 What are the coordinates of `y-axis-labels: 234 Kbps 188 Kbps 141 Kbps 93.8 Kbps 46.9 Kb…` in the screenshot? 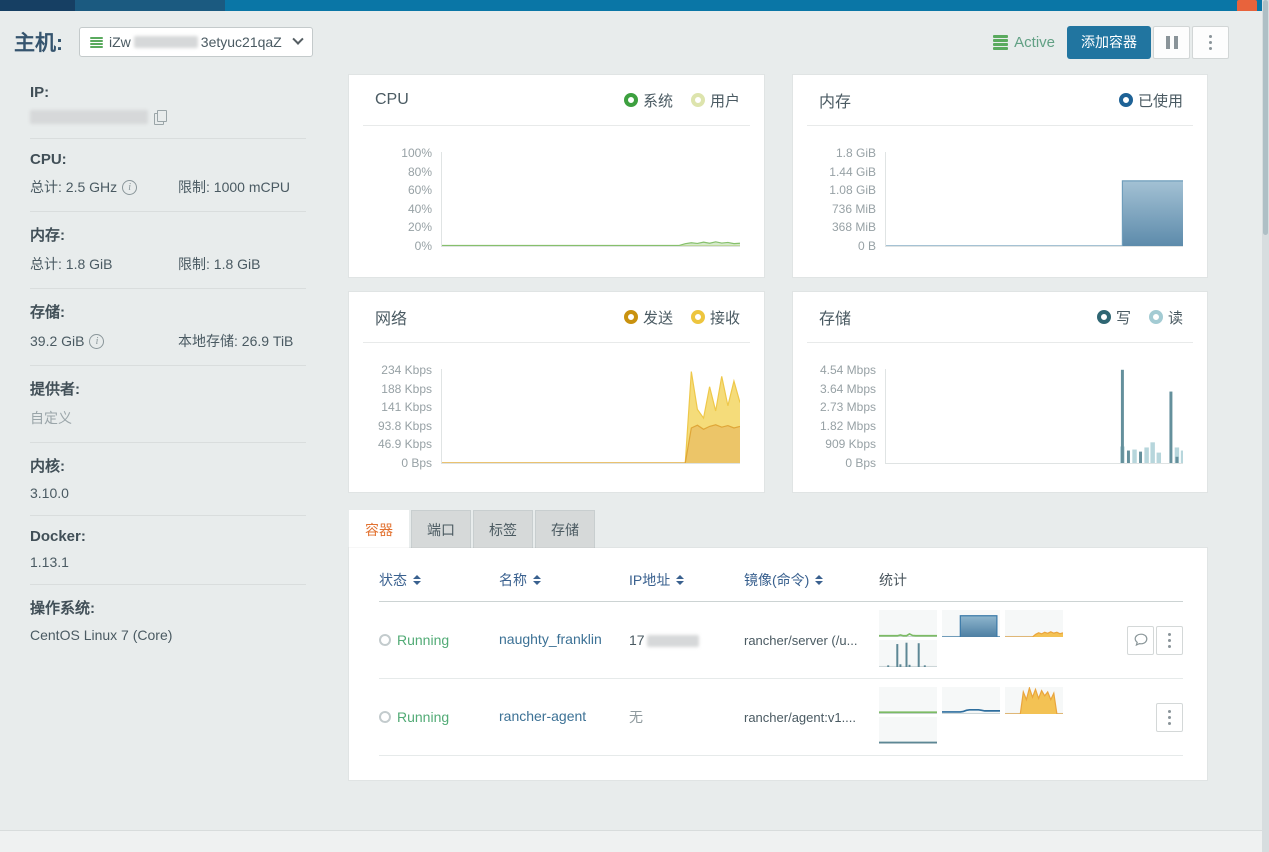 It's located at (404, 416).